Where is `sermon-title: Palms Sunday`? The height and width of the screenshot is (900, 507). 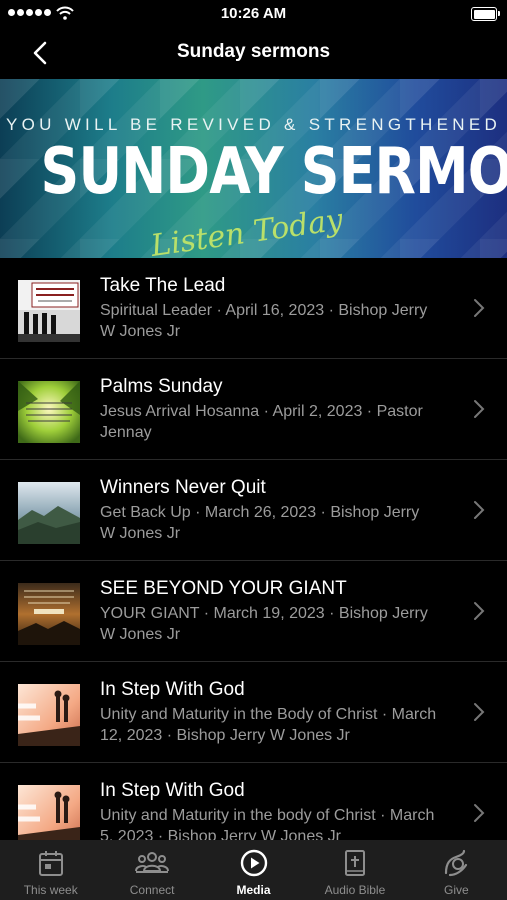 sermon-title: Palms Sunday is located at coordinates (161, 386).